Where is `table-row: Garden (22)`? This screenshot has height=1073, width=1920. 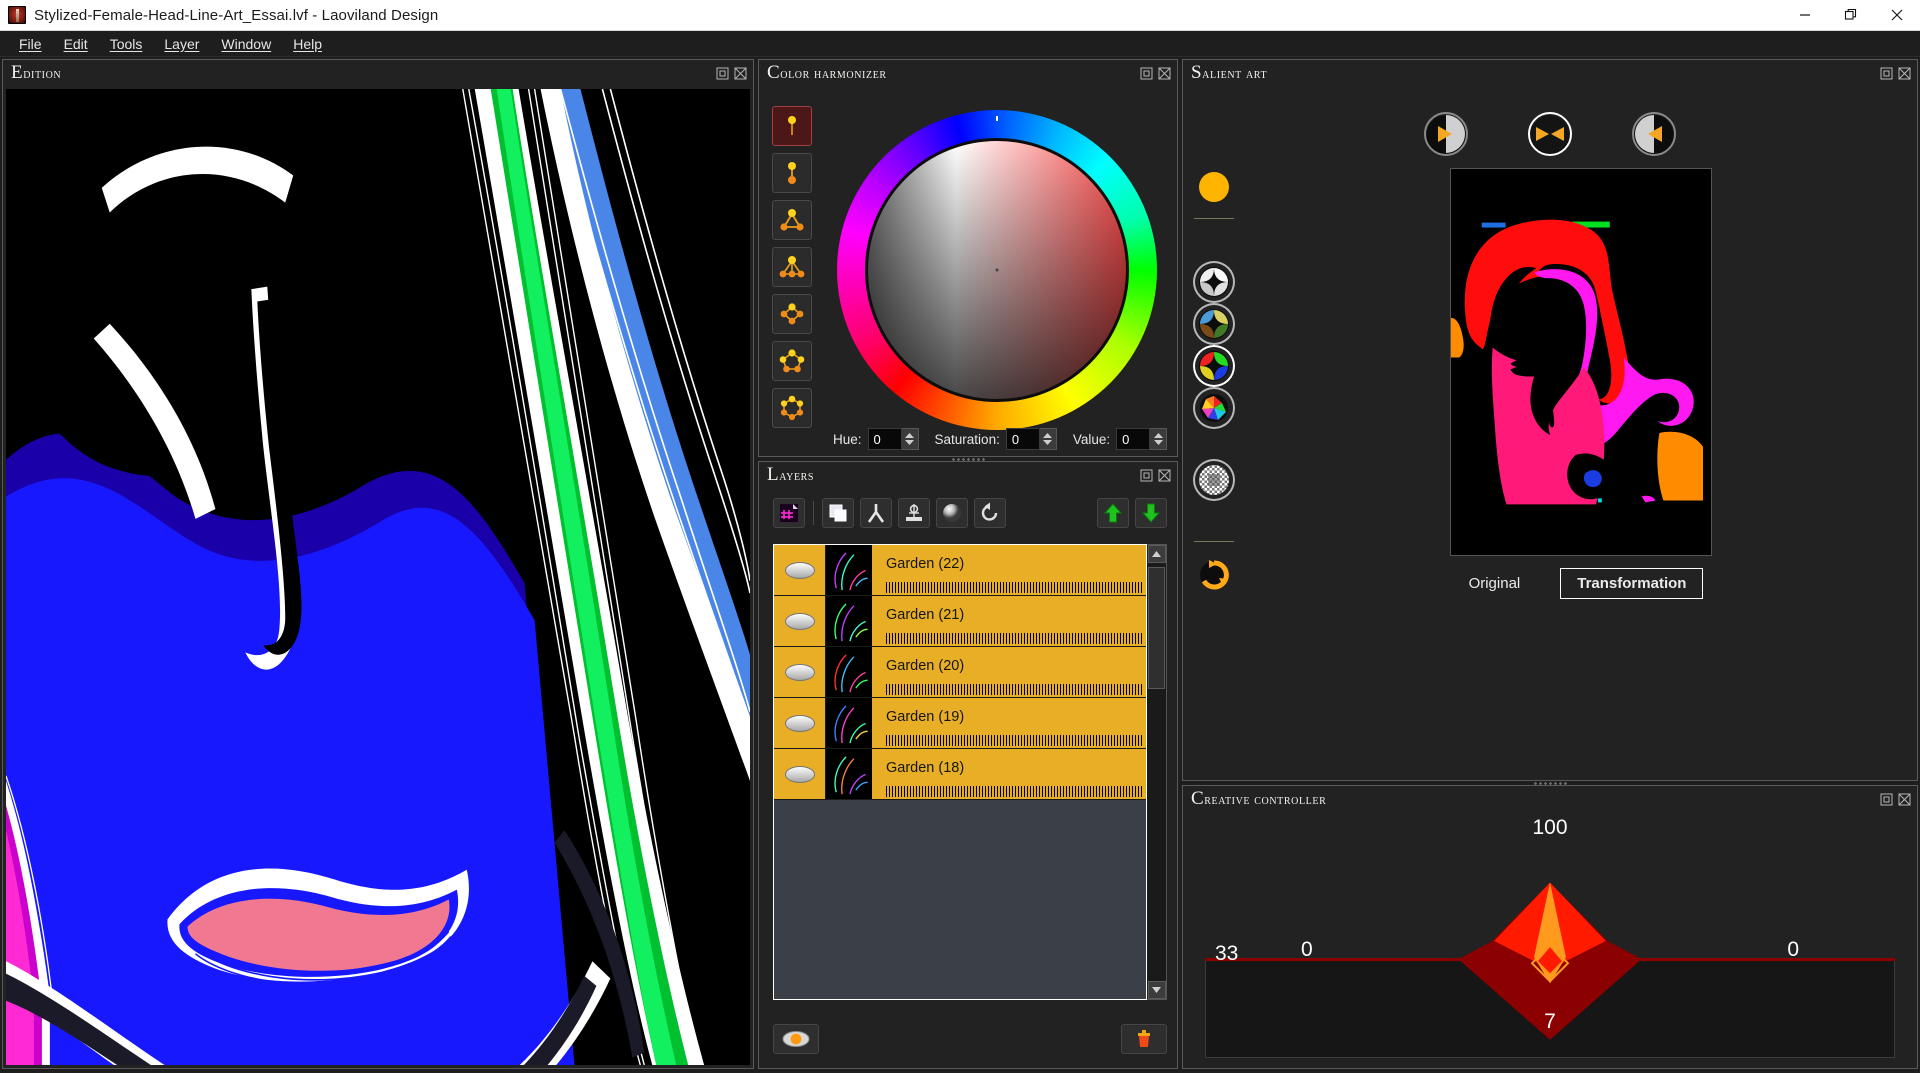 table-row: Garden (22) is located at coordinates (960, 570).